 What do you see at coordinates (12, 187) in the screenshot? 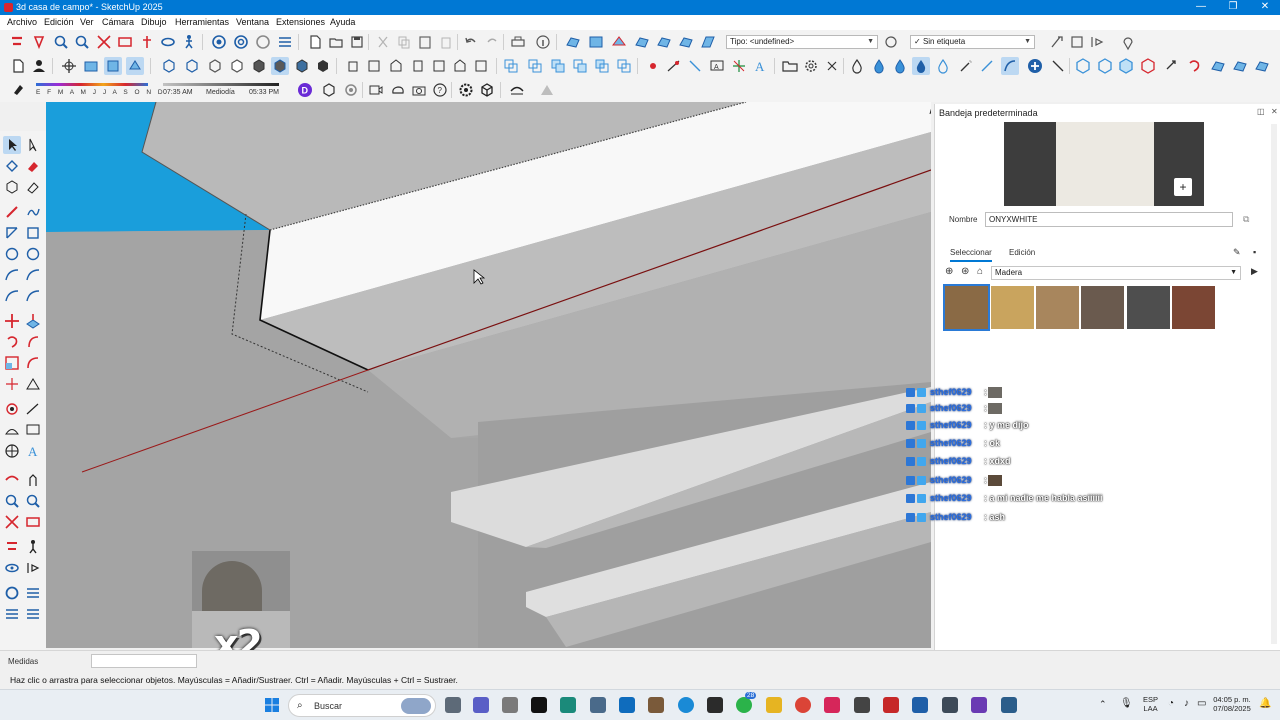
I see `component-tool-icon` at bounding box center [12, 187].